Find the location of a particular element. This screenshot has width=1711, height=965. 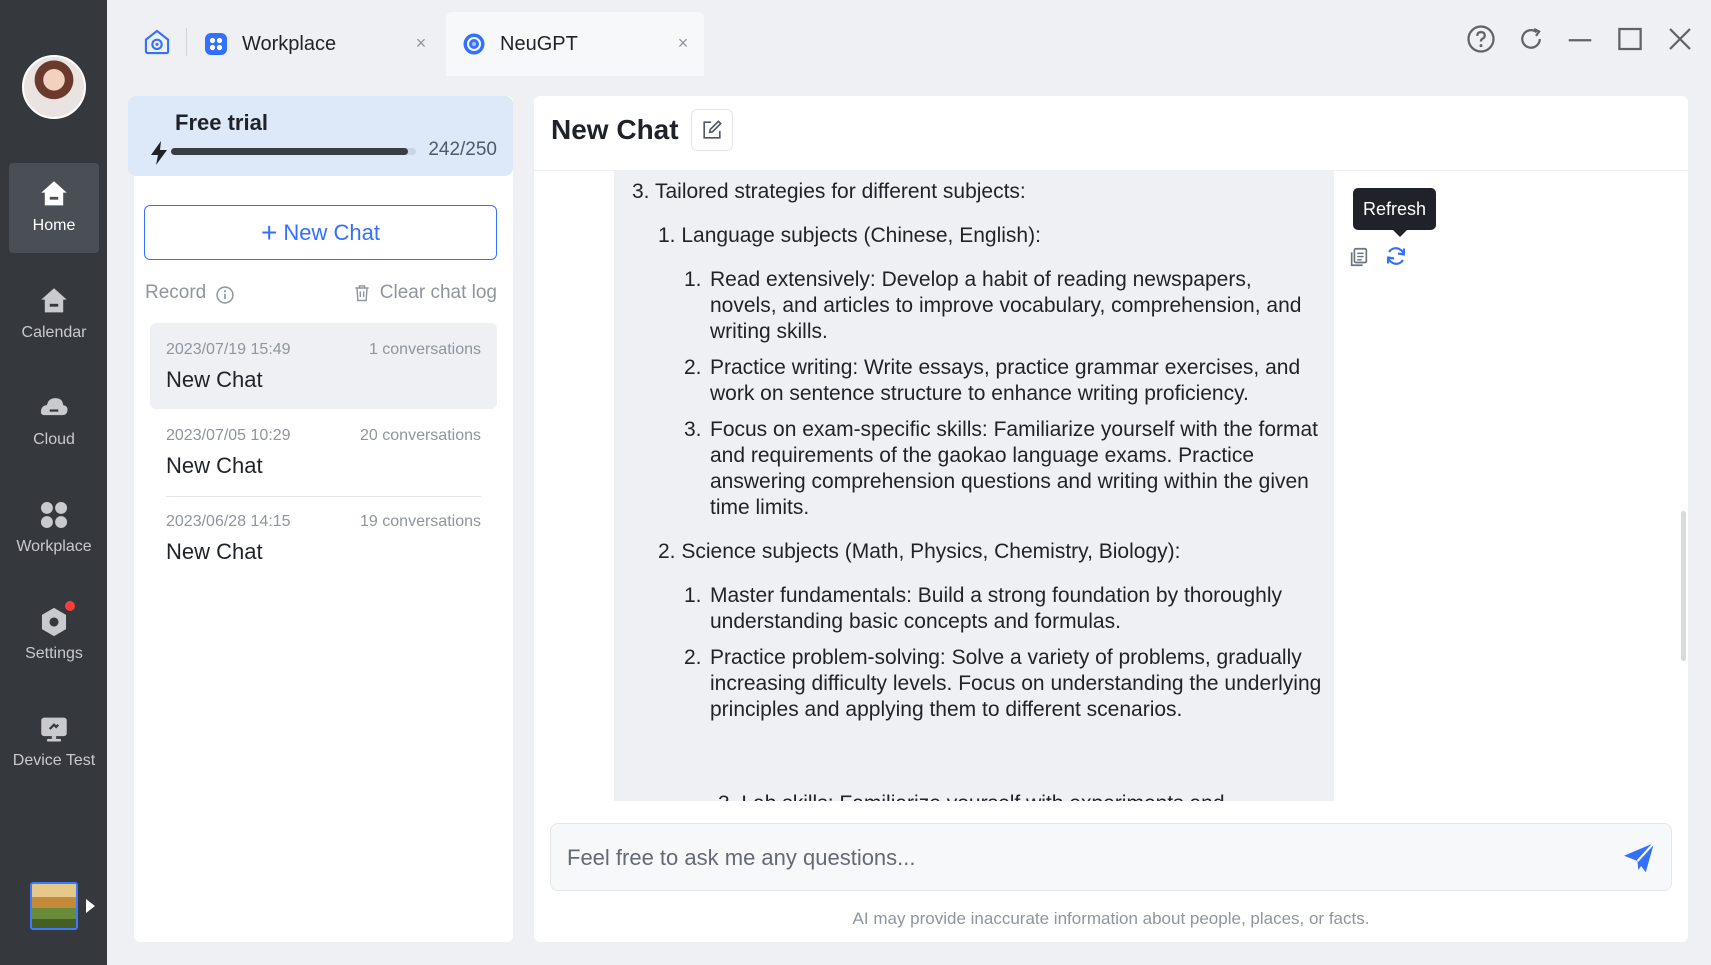

history-date: 2023/06/28 14:15 is located at coordinates (228, 521).